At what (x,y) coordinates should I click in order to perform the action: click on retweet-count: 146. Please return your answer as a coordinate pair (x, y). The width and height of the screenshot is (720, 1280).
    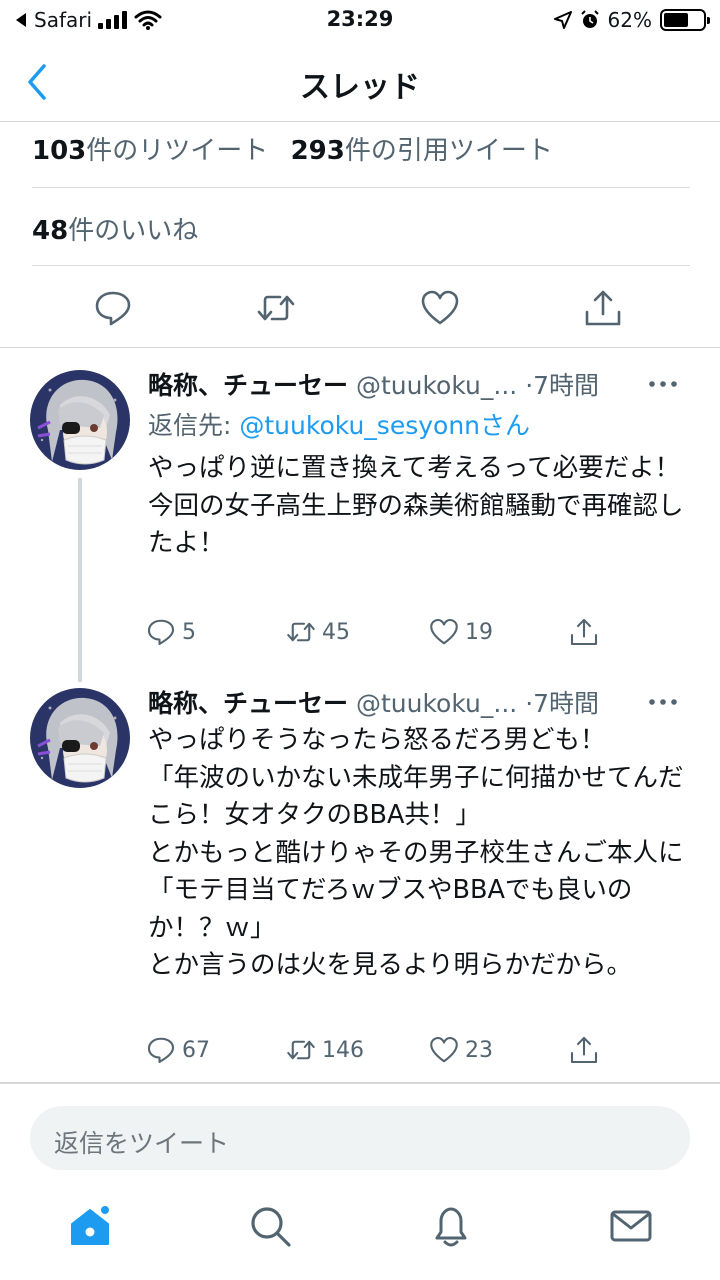
    Looking at the image, I should click on (343, 1050).